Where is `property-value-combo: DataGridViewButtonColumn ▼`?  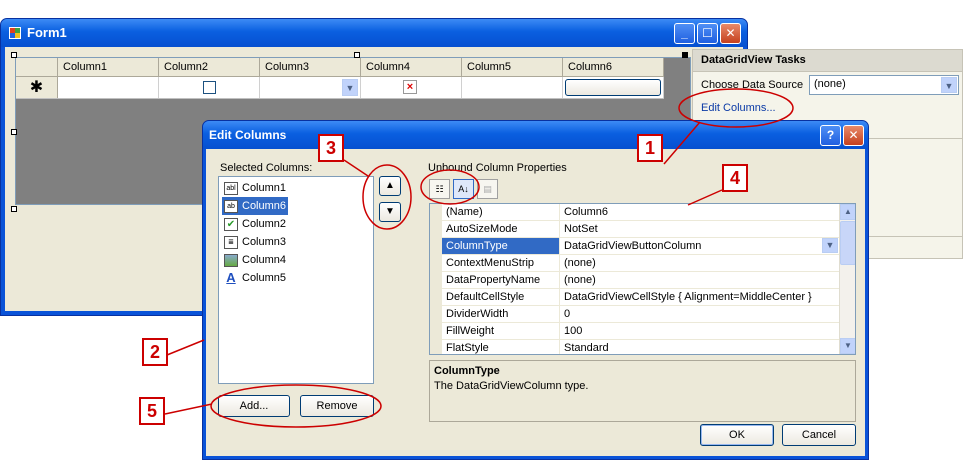 property-value-combo: DataGridViewButtonColumn ▼ is located at coordinates (700, 246).